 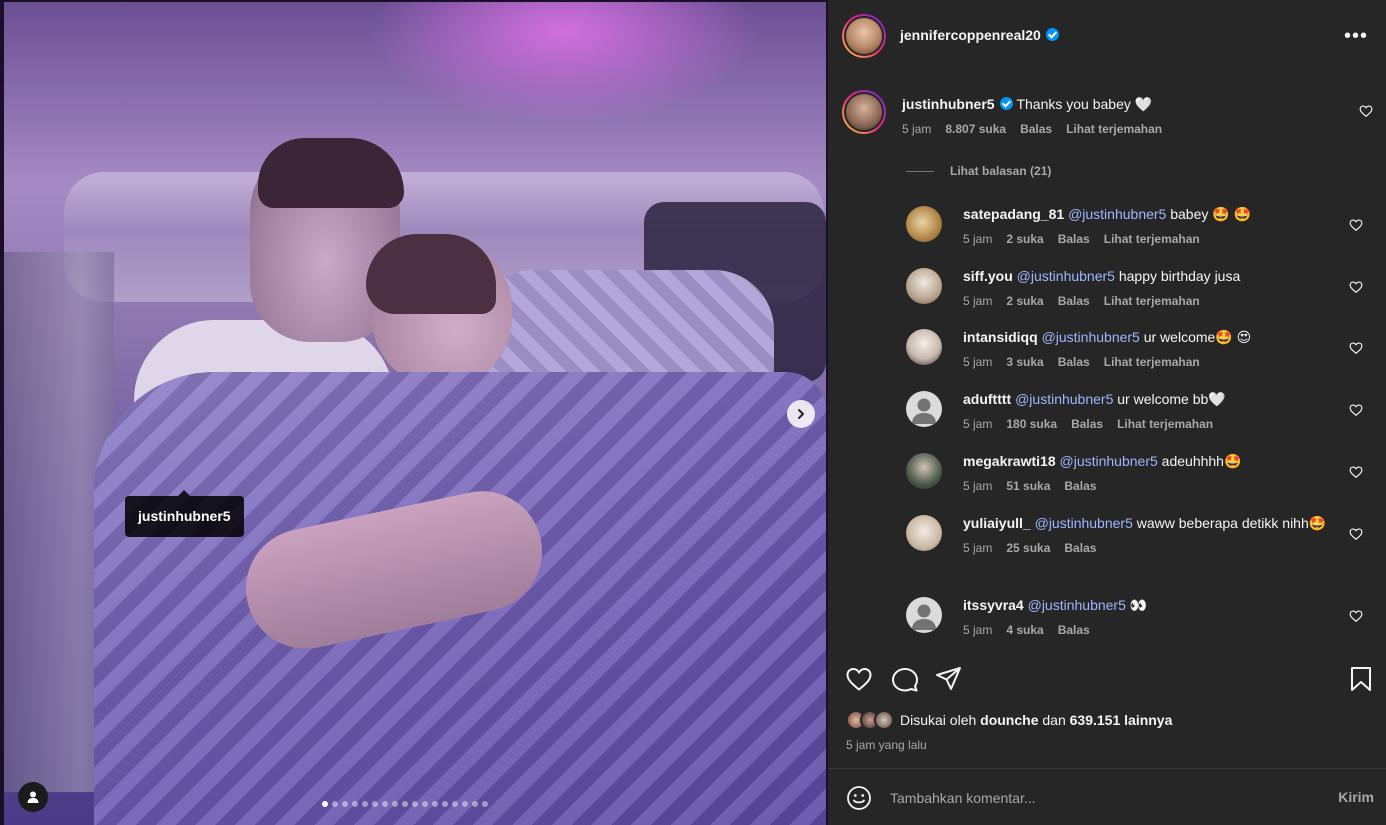 What do you see at coordinates (1031, 424) in the screenshot?
I see `comment-likes: 180 suka` at bounding box center [1031, 424].